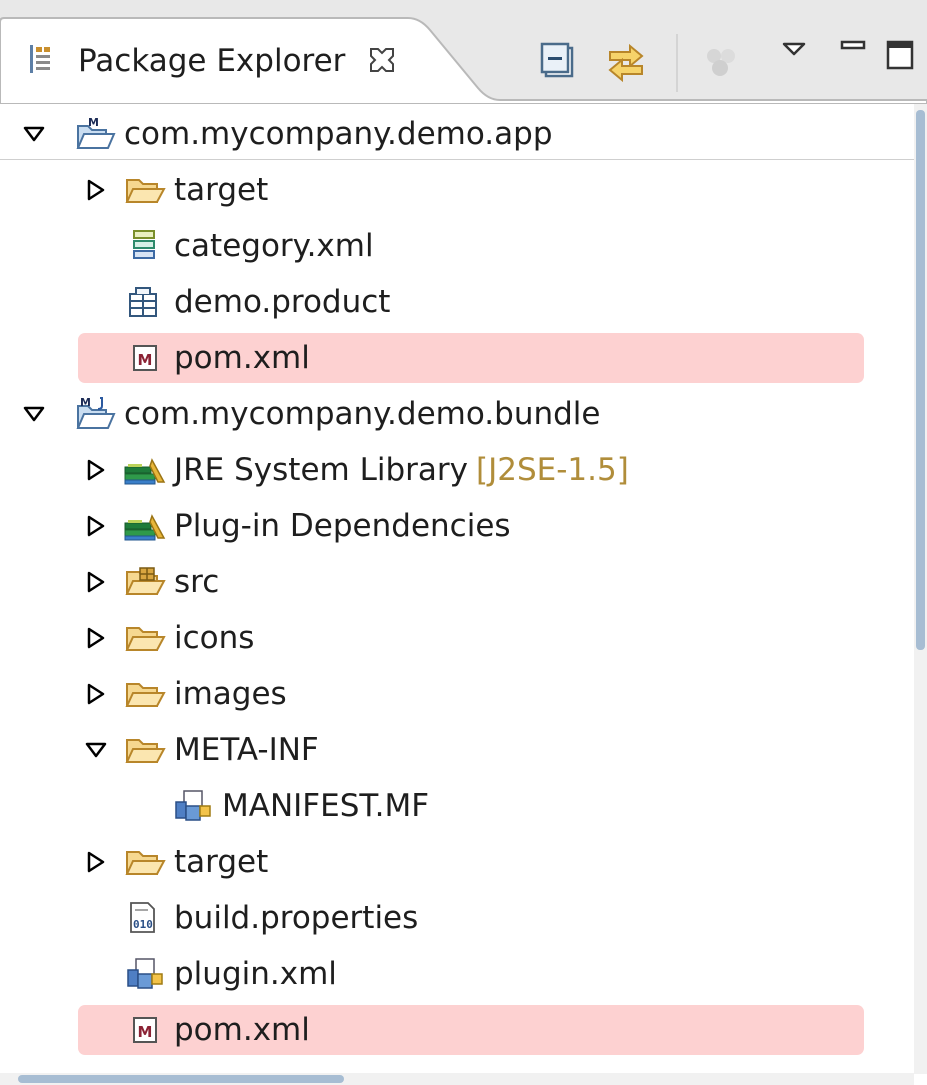  What do you see at coordinates (230, 694) in the screenshot?
I see `tree-item-label: images` at bounding box center [230, 694].